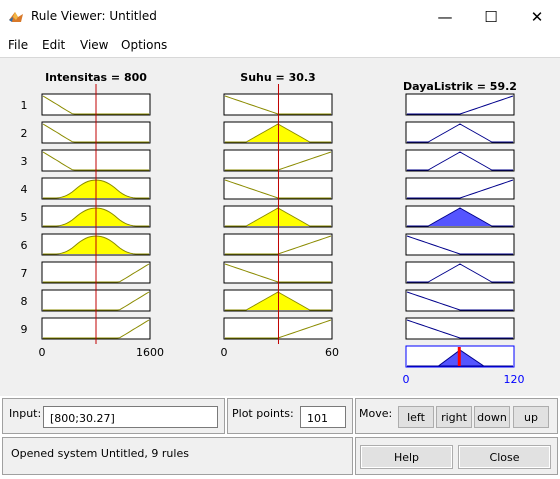 The height and width of the screenshot is (479, 560). What do you see at coordinates (94, 45) in the screenshot?
I see `menu-view: View` at bounding box center [94, 45].